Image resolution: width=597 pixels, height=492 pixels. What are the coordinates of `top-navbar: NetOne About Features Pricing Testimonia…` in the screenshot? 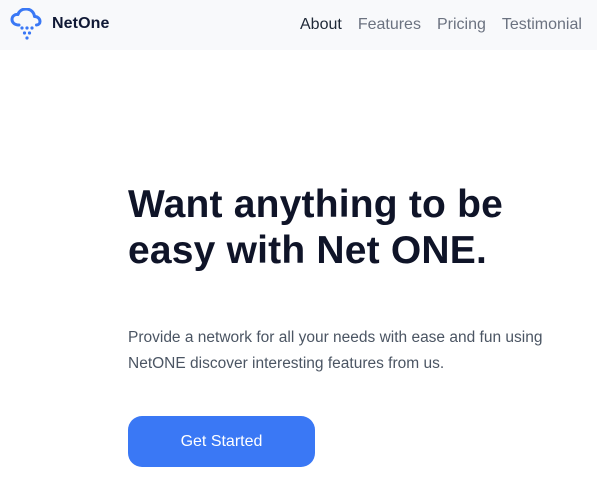 It's located at (298, 25).